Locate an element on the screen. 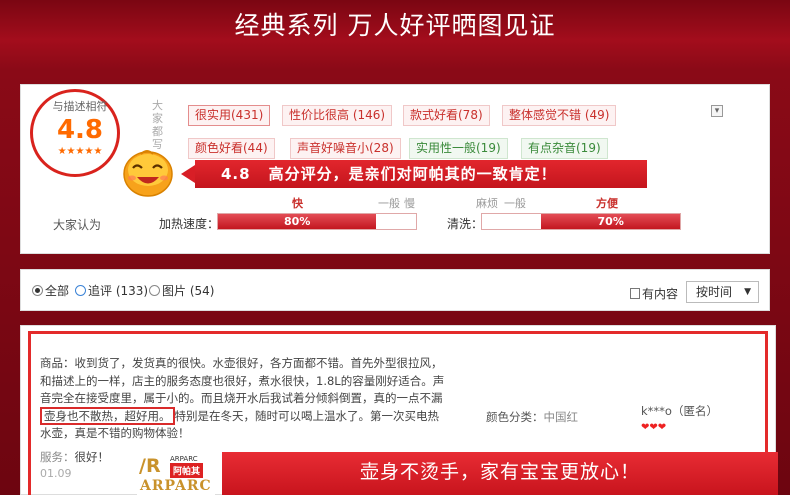  chevron-down-icon: ▼ is located at coordinates (747, 292).